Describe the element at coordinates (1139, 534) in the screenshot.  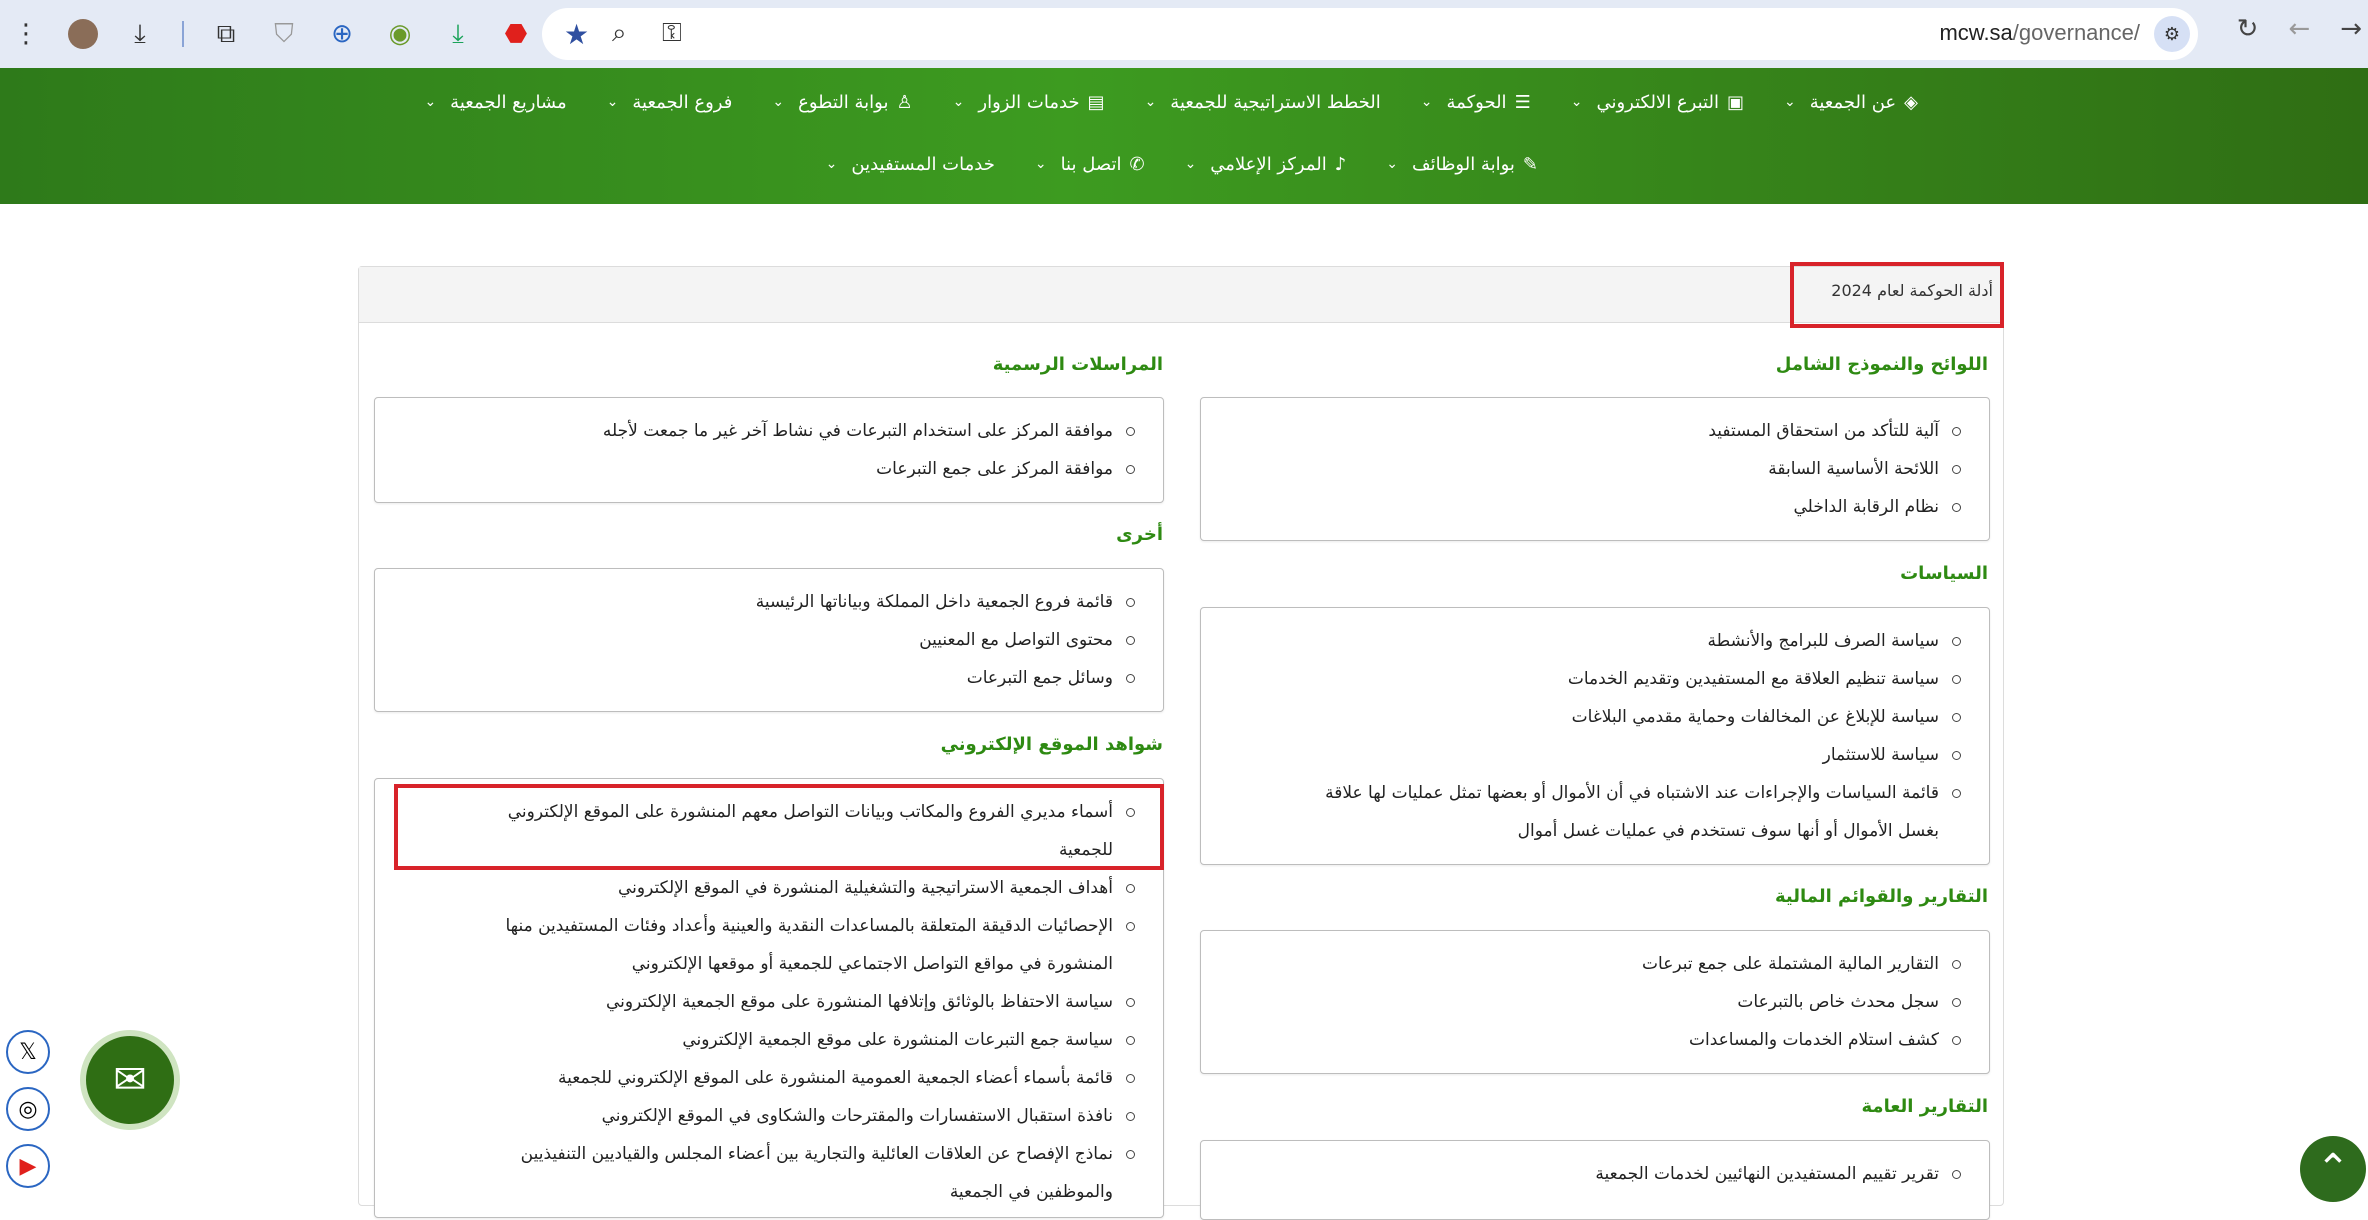
I see `section-title-other: أخرى` at that location.